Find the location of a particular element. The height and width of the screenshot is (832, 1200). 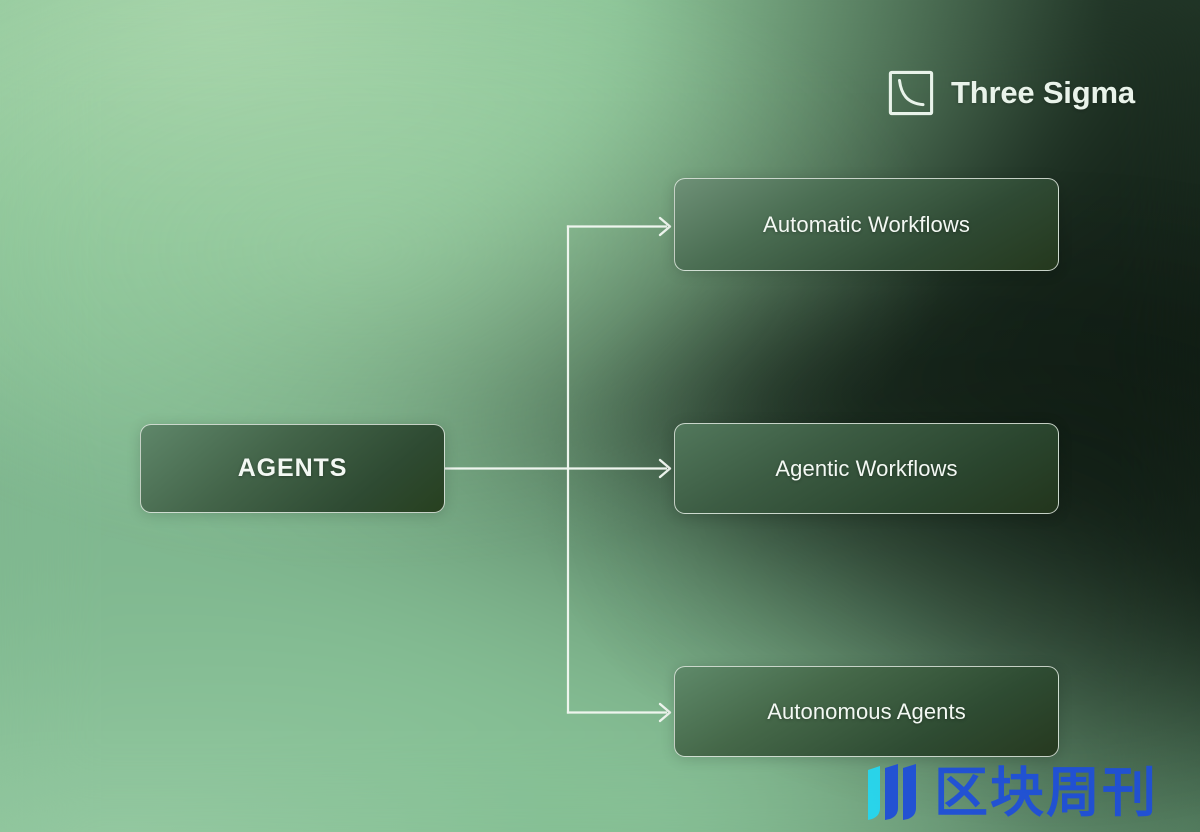

watermark-text: 区块周刊 is located at coordinates (1046, 792).